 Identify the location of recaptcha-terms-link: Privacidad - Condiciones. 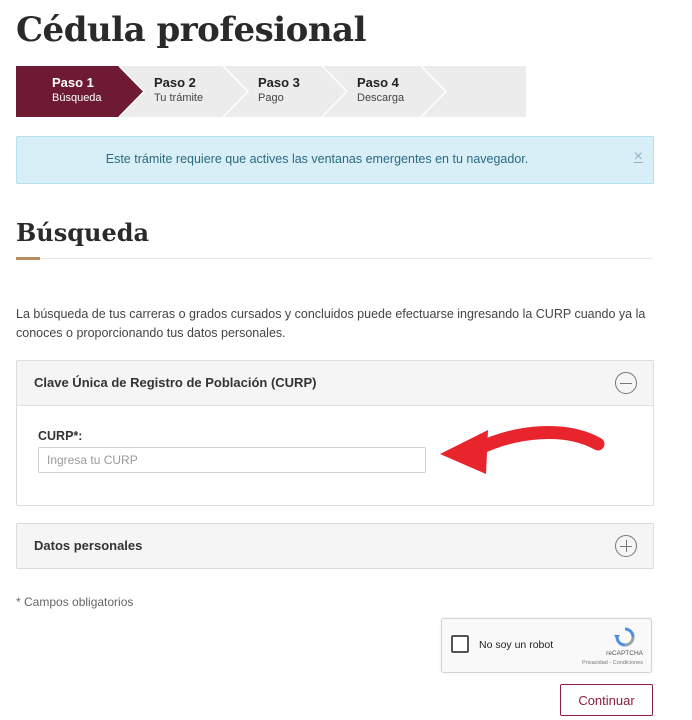
(612, 663).